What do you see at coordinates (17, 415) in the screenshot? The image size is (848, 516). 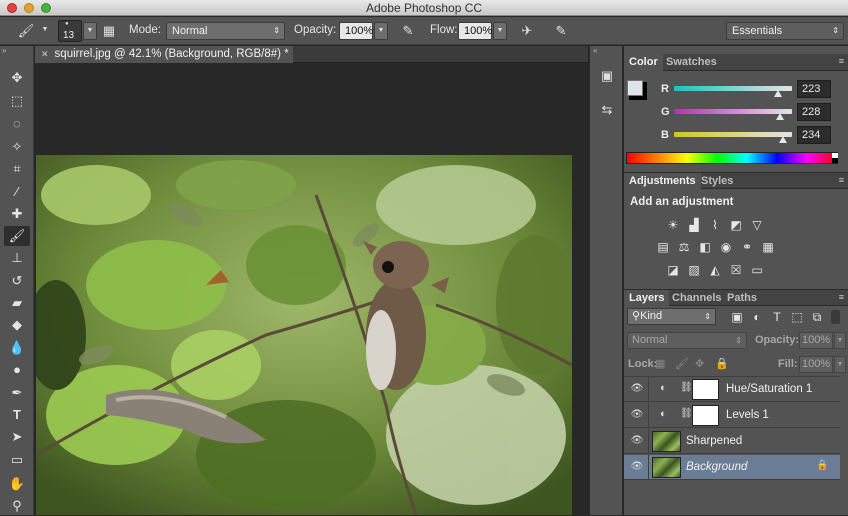 I see `type-tool-icon: T` at bounding box center [17, 415].